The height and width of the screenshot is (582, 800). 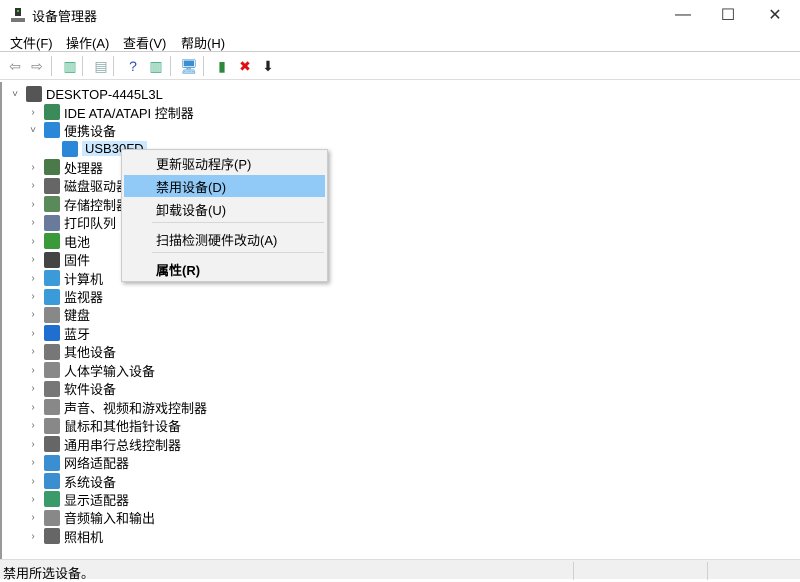 What do you see at coordinates (77, 463) in the screenshot?
I see `tree-item: › 网络适配器` at bounding box center [77, 463].